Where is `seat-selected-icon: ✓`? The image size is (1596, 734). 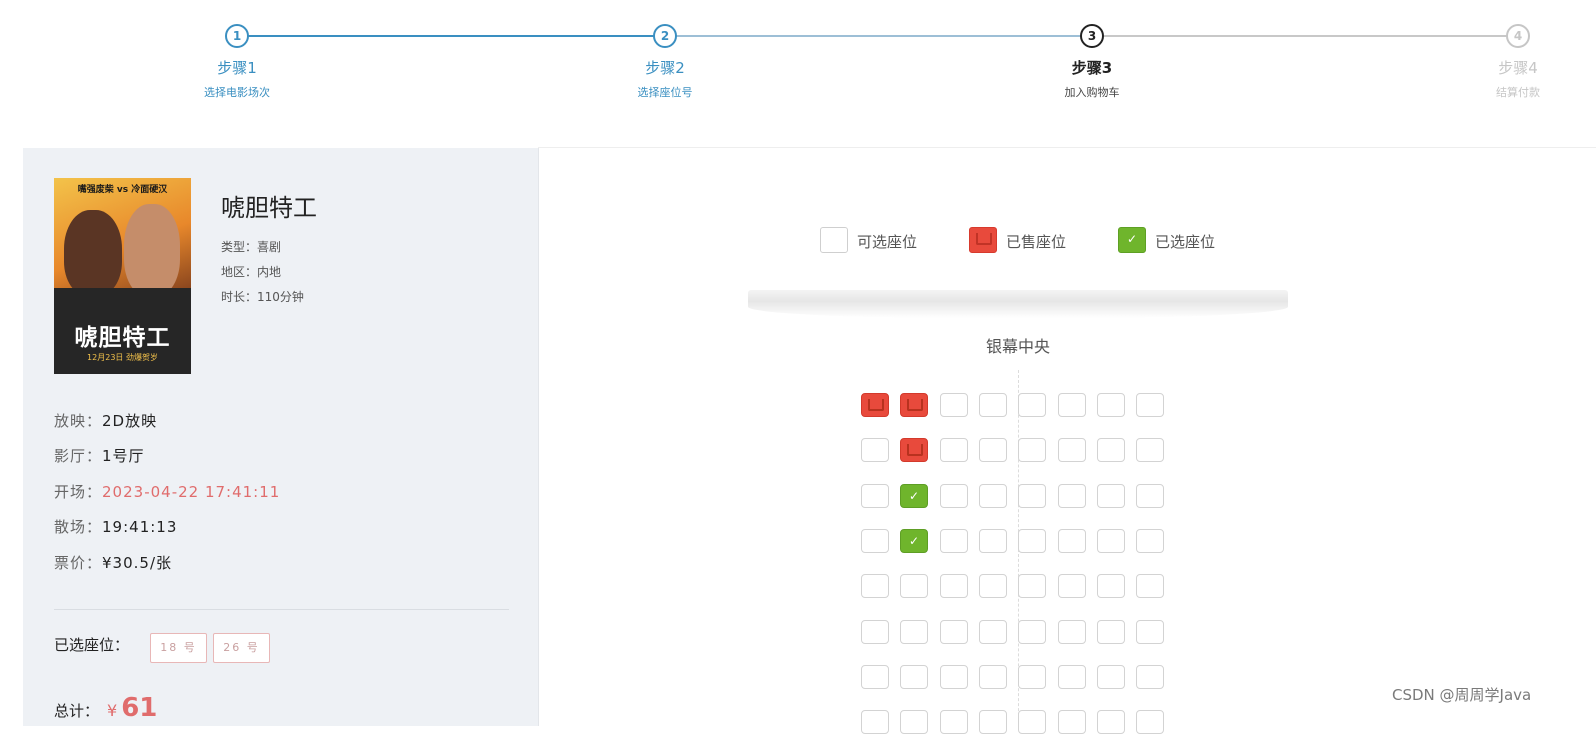
seat-selected-icon: ✓ is located at coordinates (1132, 240).